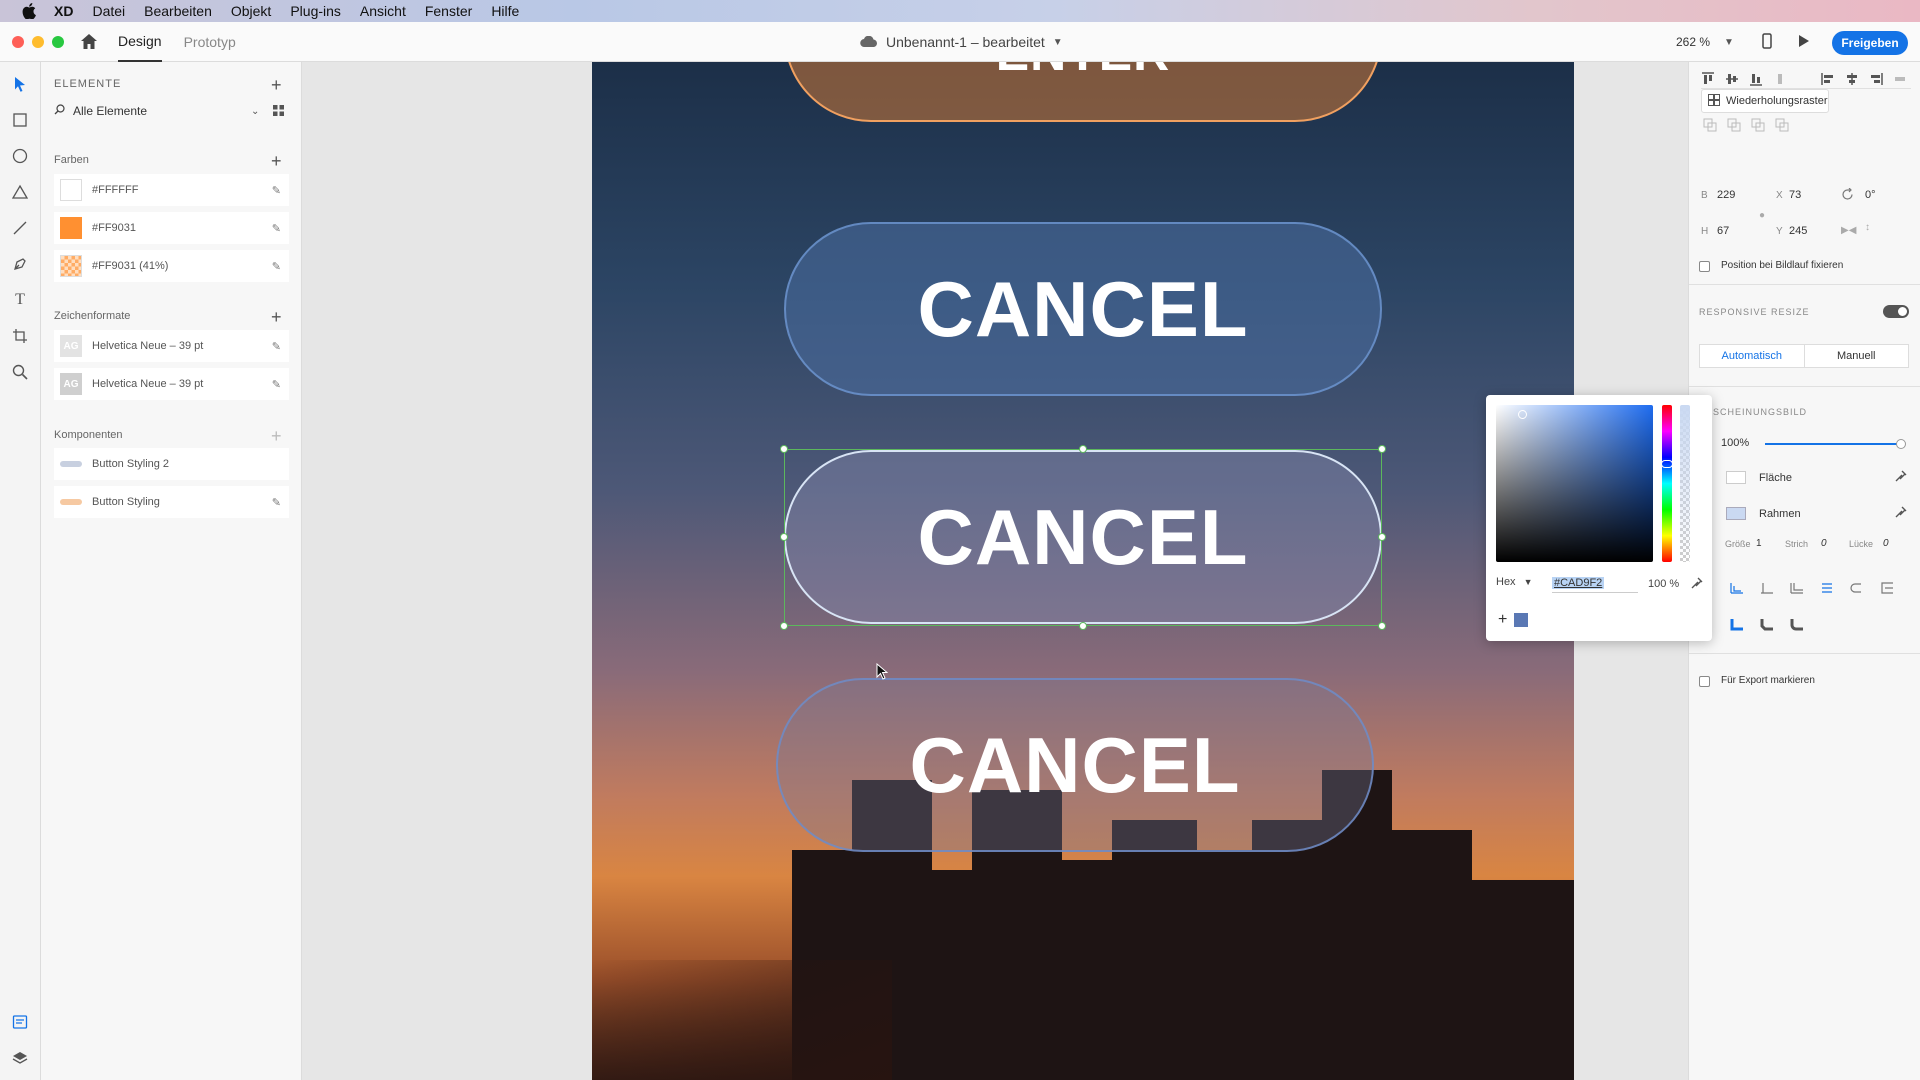 This screenshot has width=1920, height=1080. Describe the element at coordinates (1804, 43) in the screenshot. I see `play-icon` at that location.